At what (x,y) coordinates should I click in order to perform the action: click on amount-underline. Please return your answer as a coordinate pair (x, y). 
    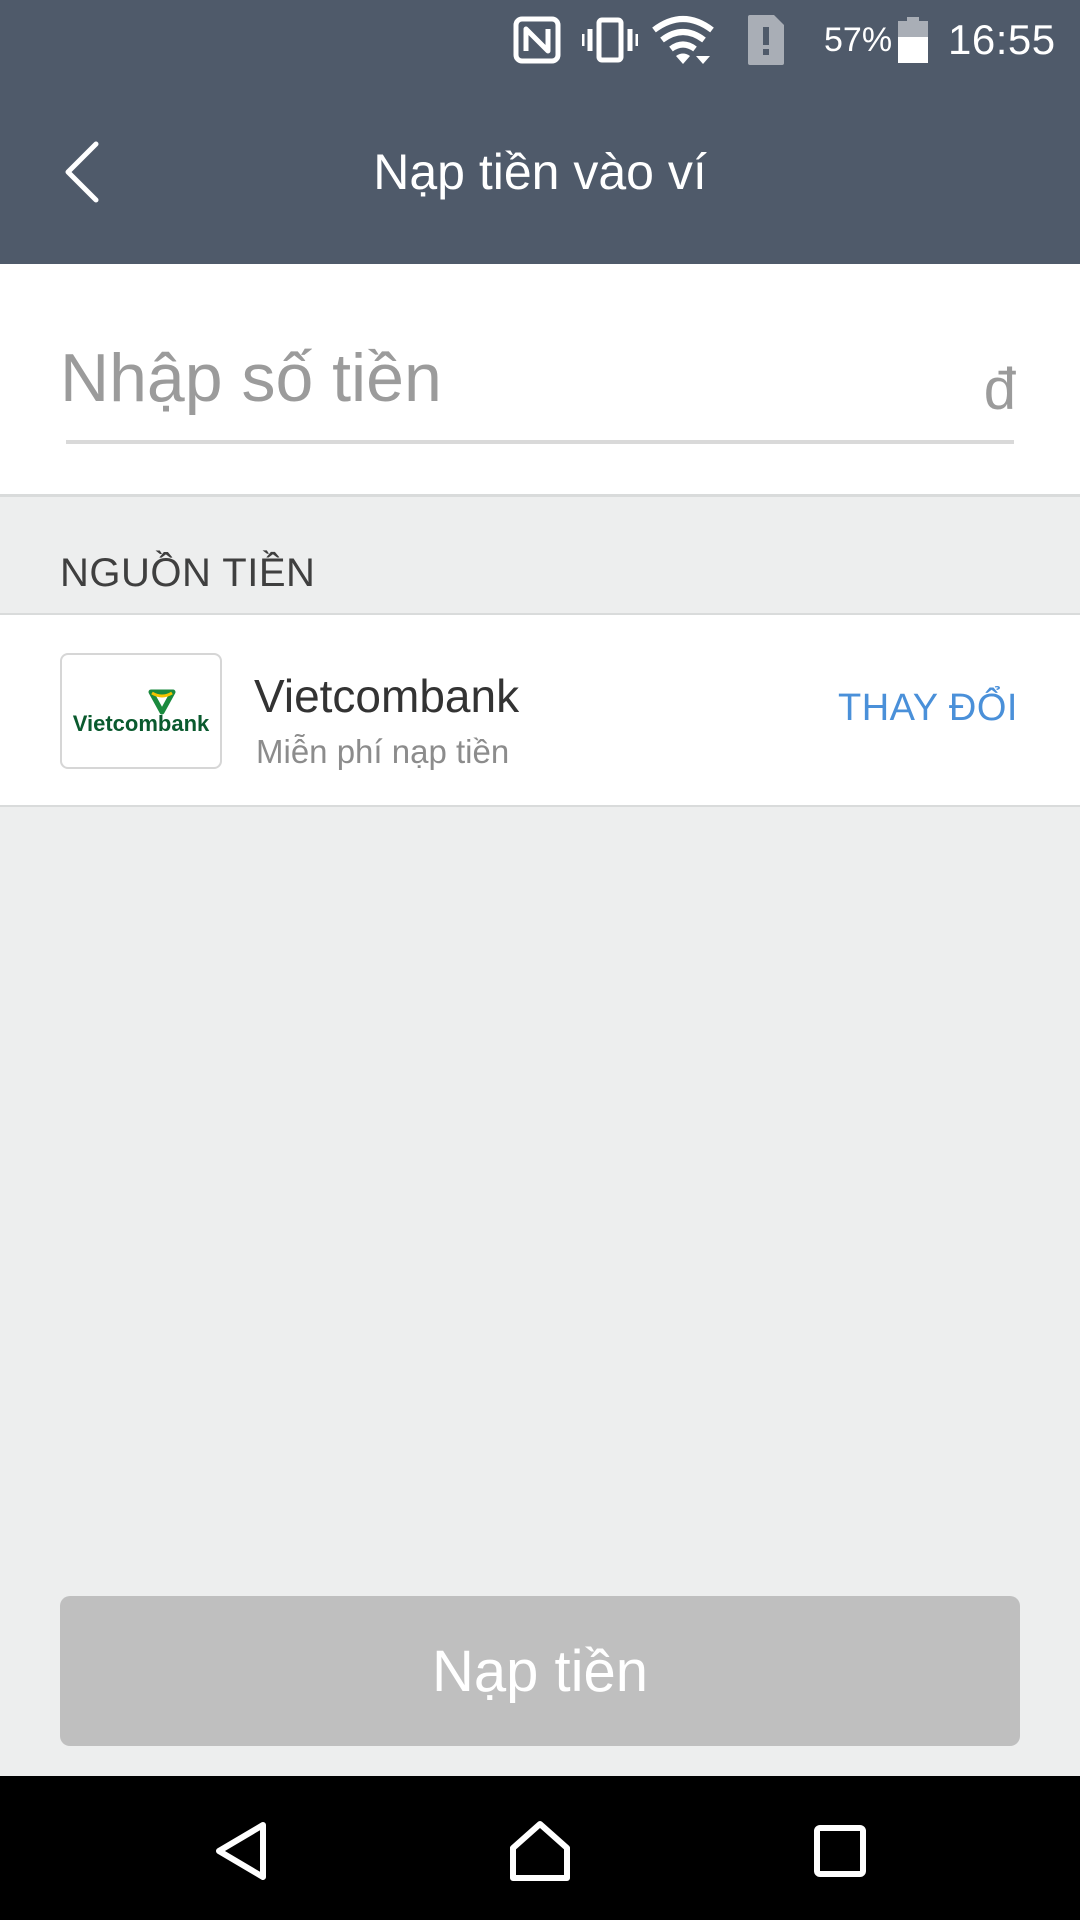
    Looking at the image, I should click on (540, 442).